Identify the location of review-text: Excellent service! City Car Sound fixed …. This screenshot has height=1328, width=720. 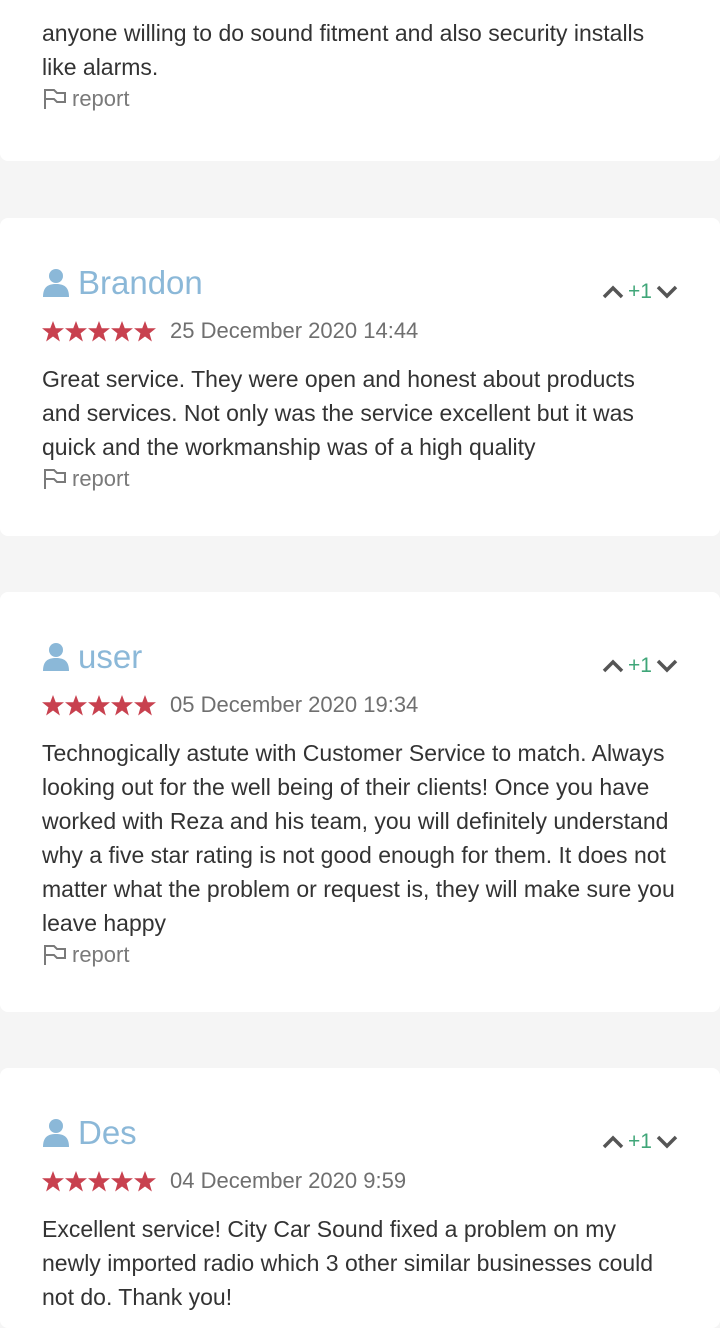
(348, 1263).